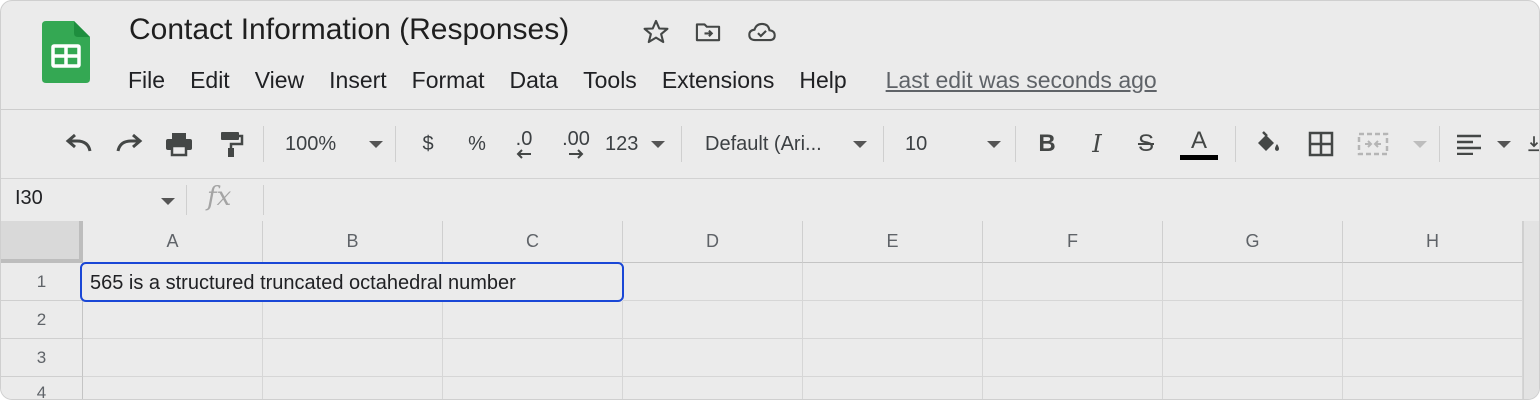 This screenshot has height=400, width=1540. I want to click on column-header-b: B, so click(353, 242).